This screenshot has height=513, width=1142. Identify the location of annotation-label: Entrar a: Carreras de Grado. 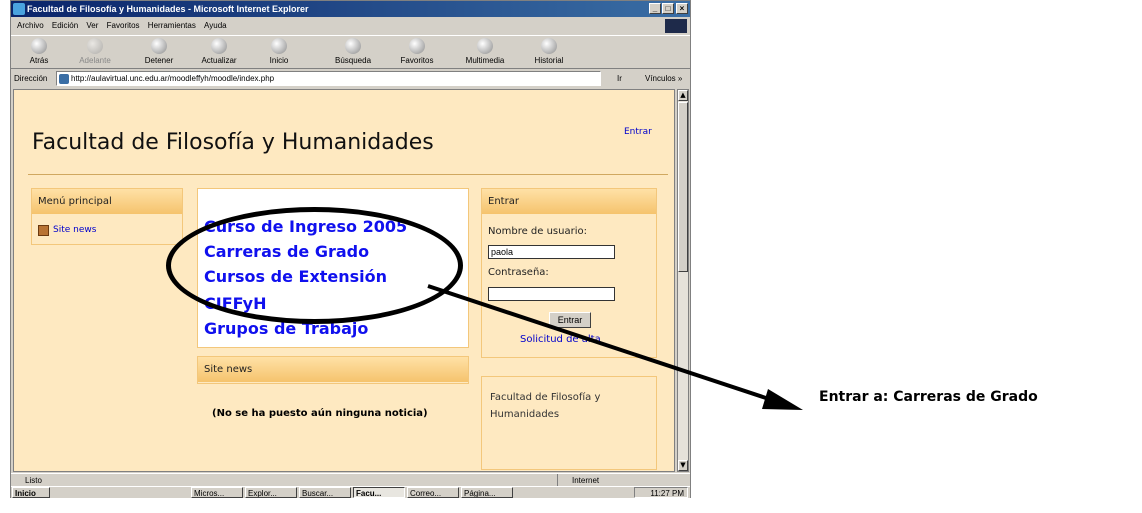
(928, 397).